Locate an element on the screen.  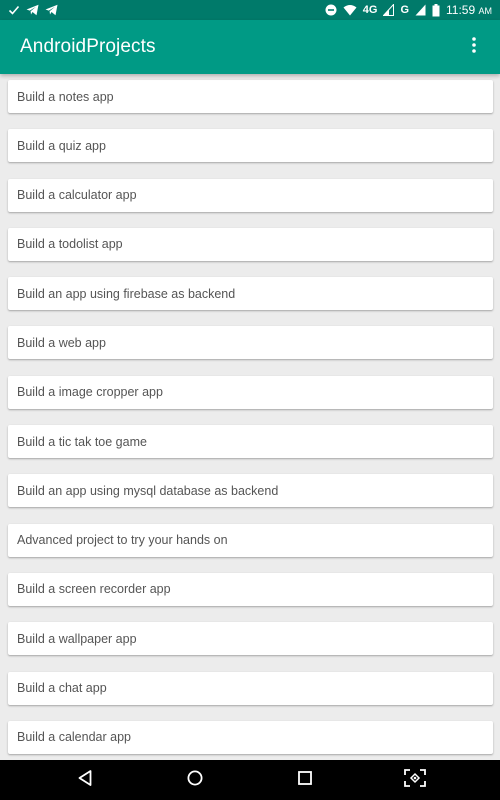
list-item: Build a wallpaper app is located at coordinates (250, 639).